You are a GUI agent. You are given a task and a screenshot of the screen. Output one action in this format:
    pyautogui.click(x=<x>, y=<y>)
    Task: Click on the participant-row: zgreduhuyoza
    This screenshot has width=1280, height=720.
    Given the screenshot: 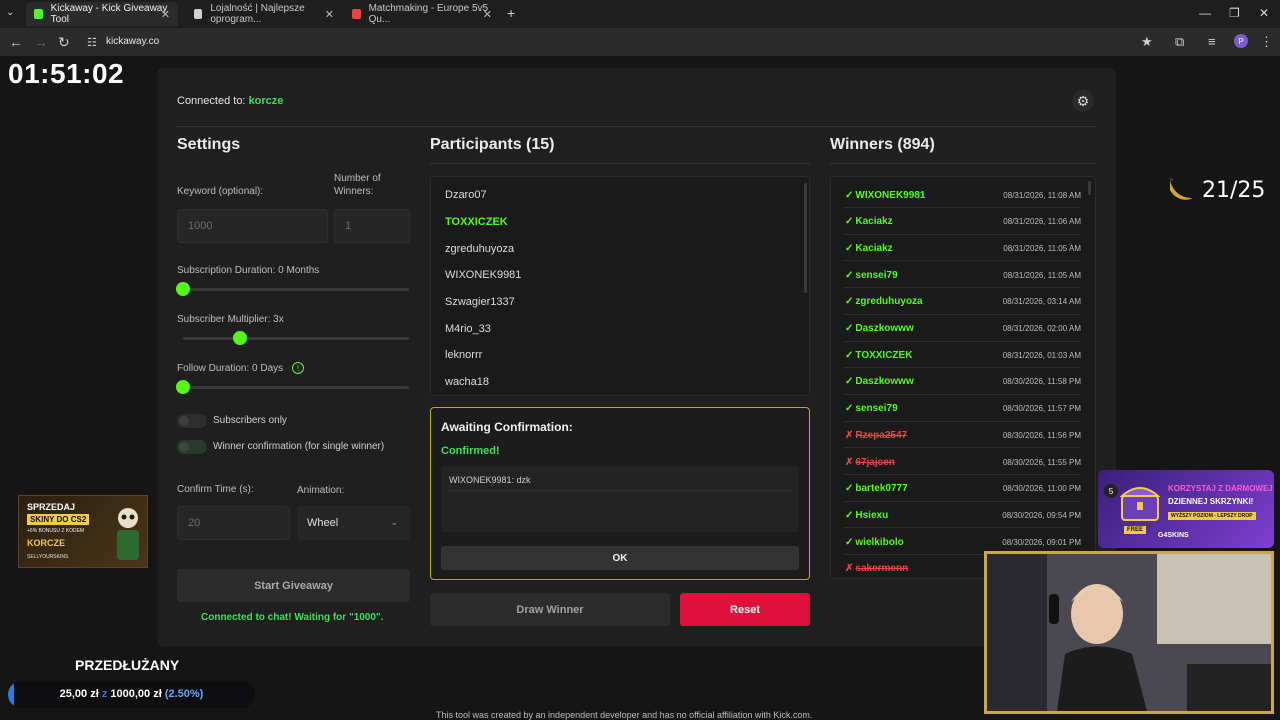 What is the action you would take?
    pyautogui.click(x=620, y=249)
    